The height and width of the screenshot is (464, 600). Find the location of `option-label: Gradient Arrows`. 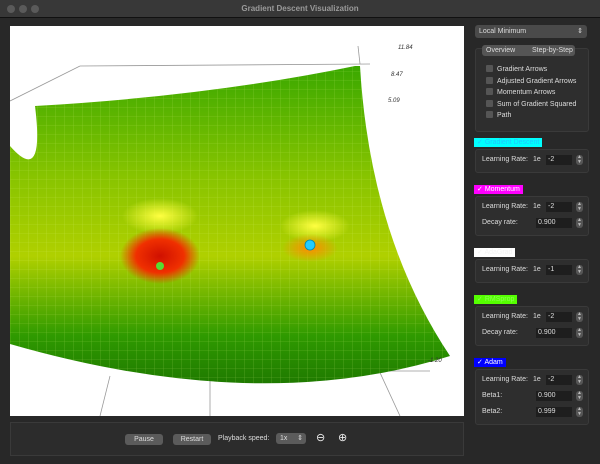

option-label: Gradient Arrows is located at coordinates (522, 69).